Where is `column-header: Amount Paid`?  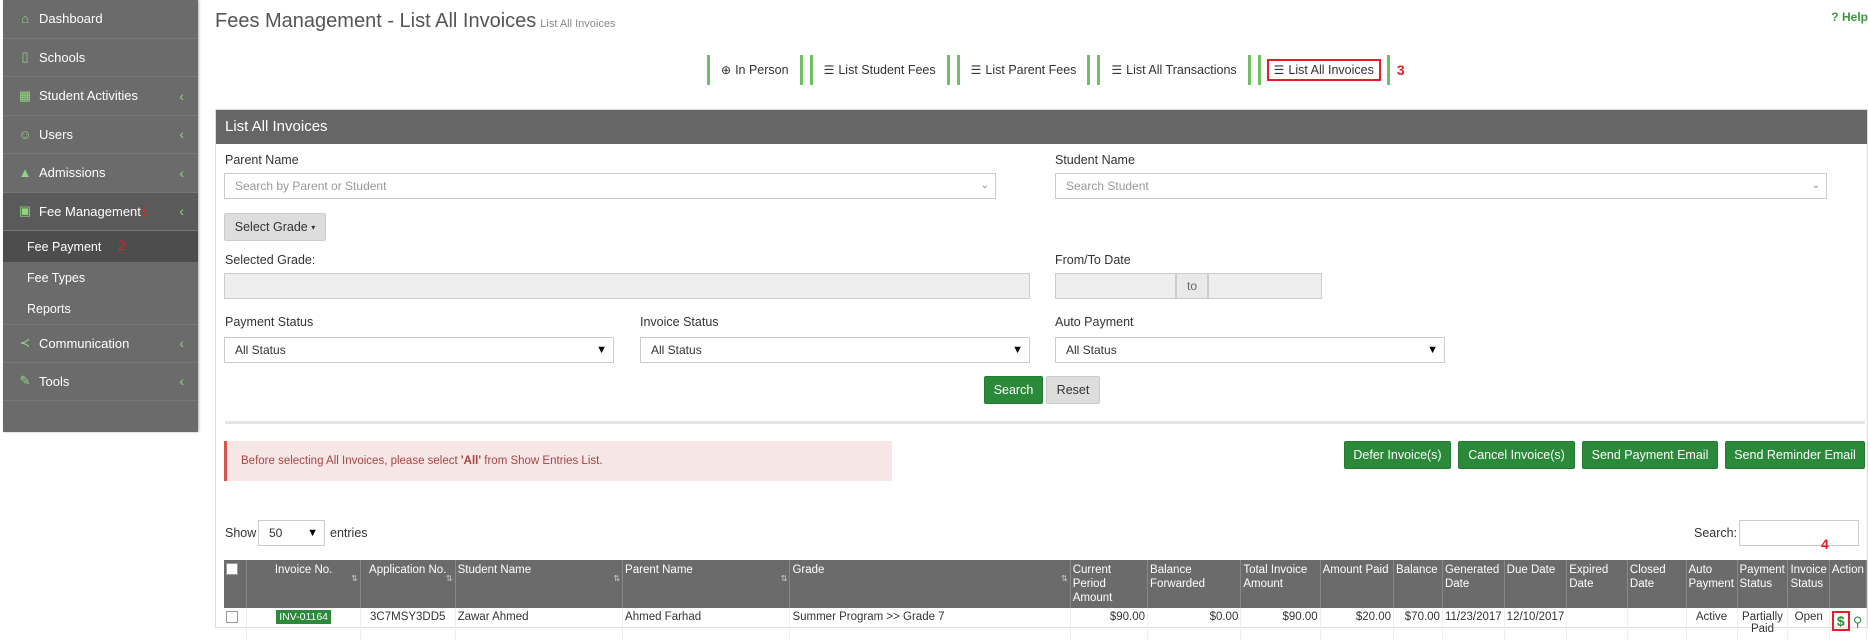 column-header: Amount Paid is located at coordinates (1357, 584).